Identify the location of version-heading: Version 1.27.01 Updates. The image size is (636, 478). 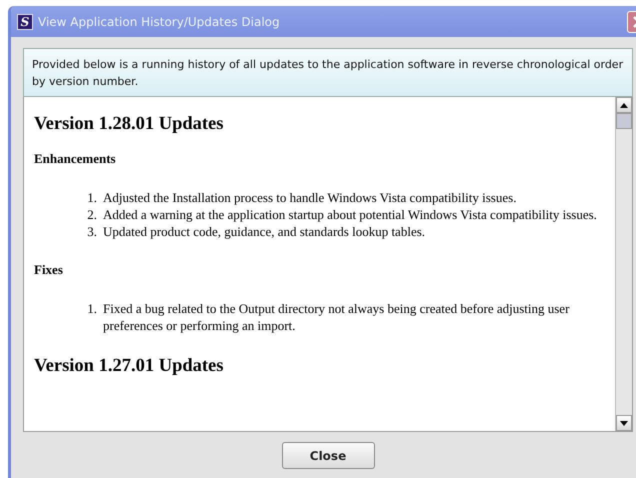
(129, 366).